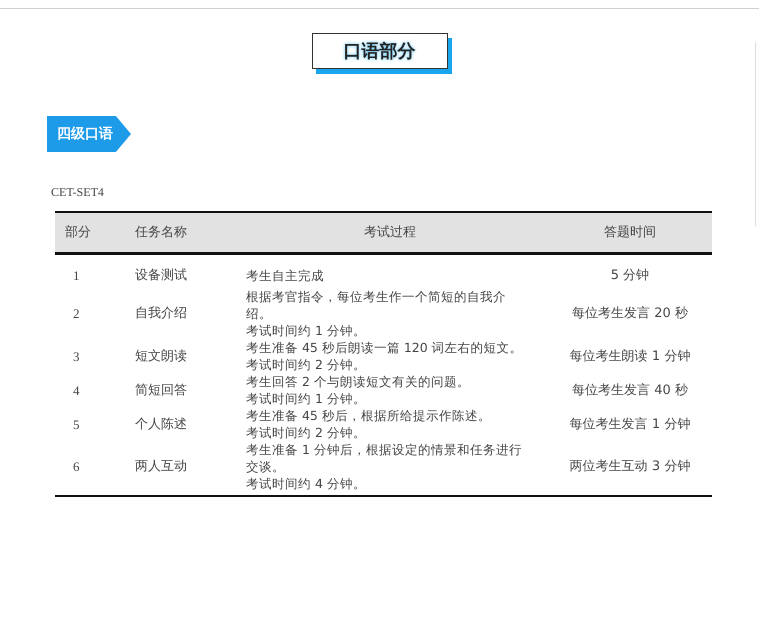  I want to click on level-tag: 四级口语, so click(89, 134).